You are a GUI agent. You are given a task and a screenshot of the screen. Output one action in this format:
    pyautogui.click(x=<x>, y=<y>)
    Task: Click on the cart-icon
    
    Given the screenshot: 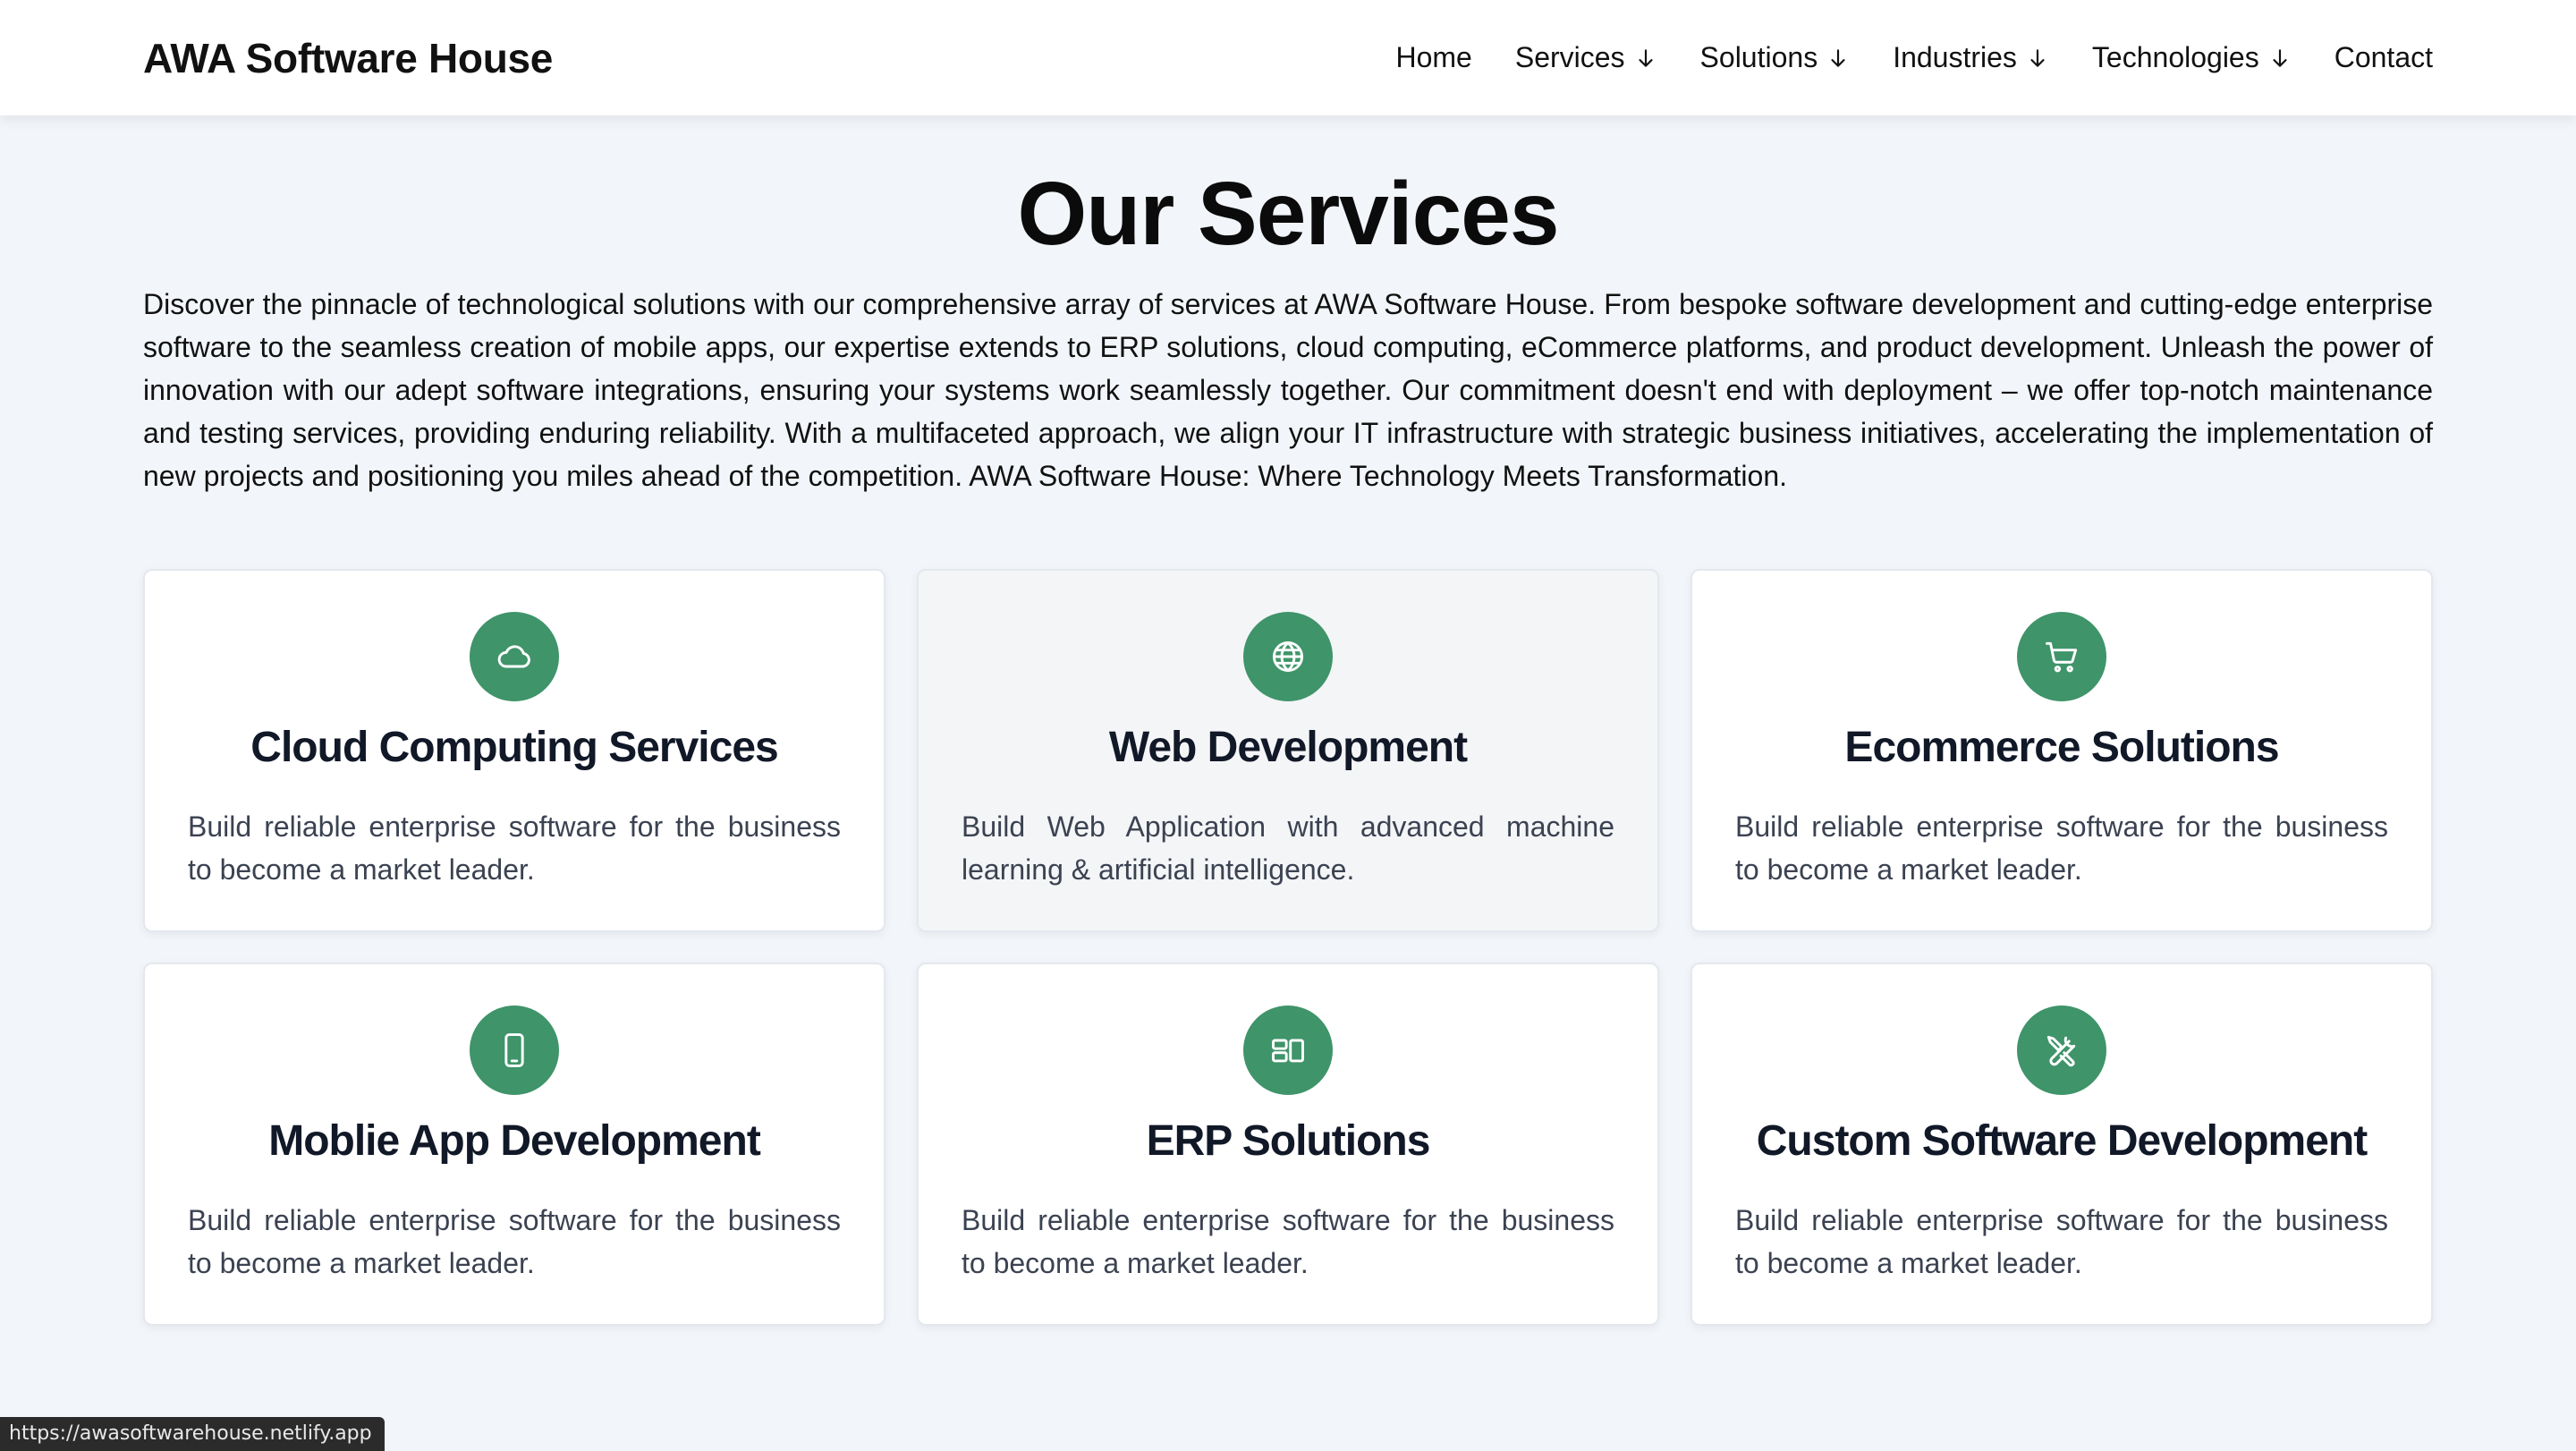 What is the action you would take?
    pyautogui.click(x=2061, y=657)
    